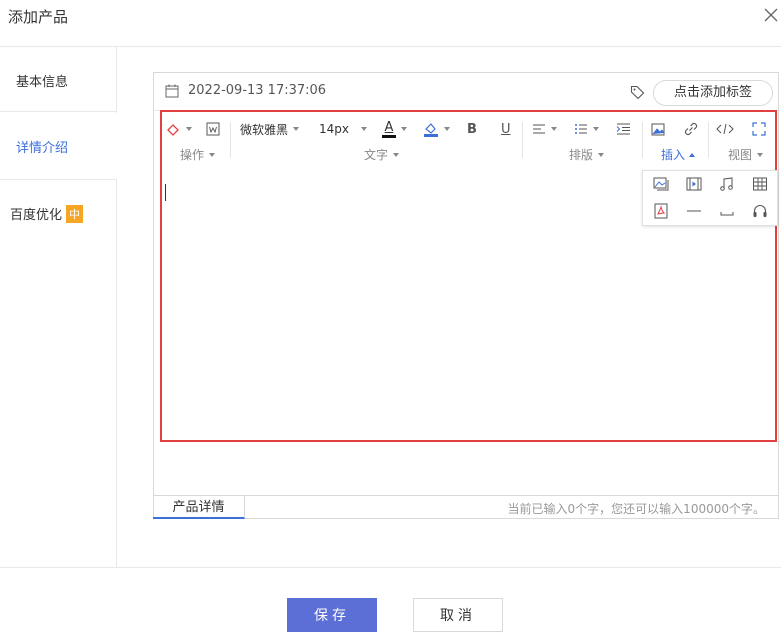 The width and height of the screenshot is (781, 641). What do you see at coordinates (42, 148) in the screenshot?
I see `sidebar-item-label: 详情介绍` at bounding box center [42, 148].